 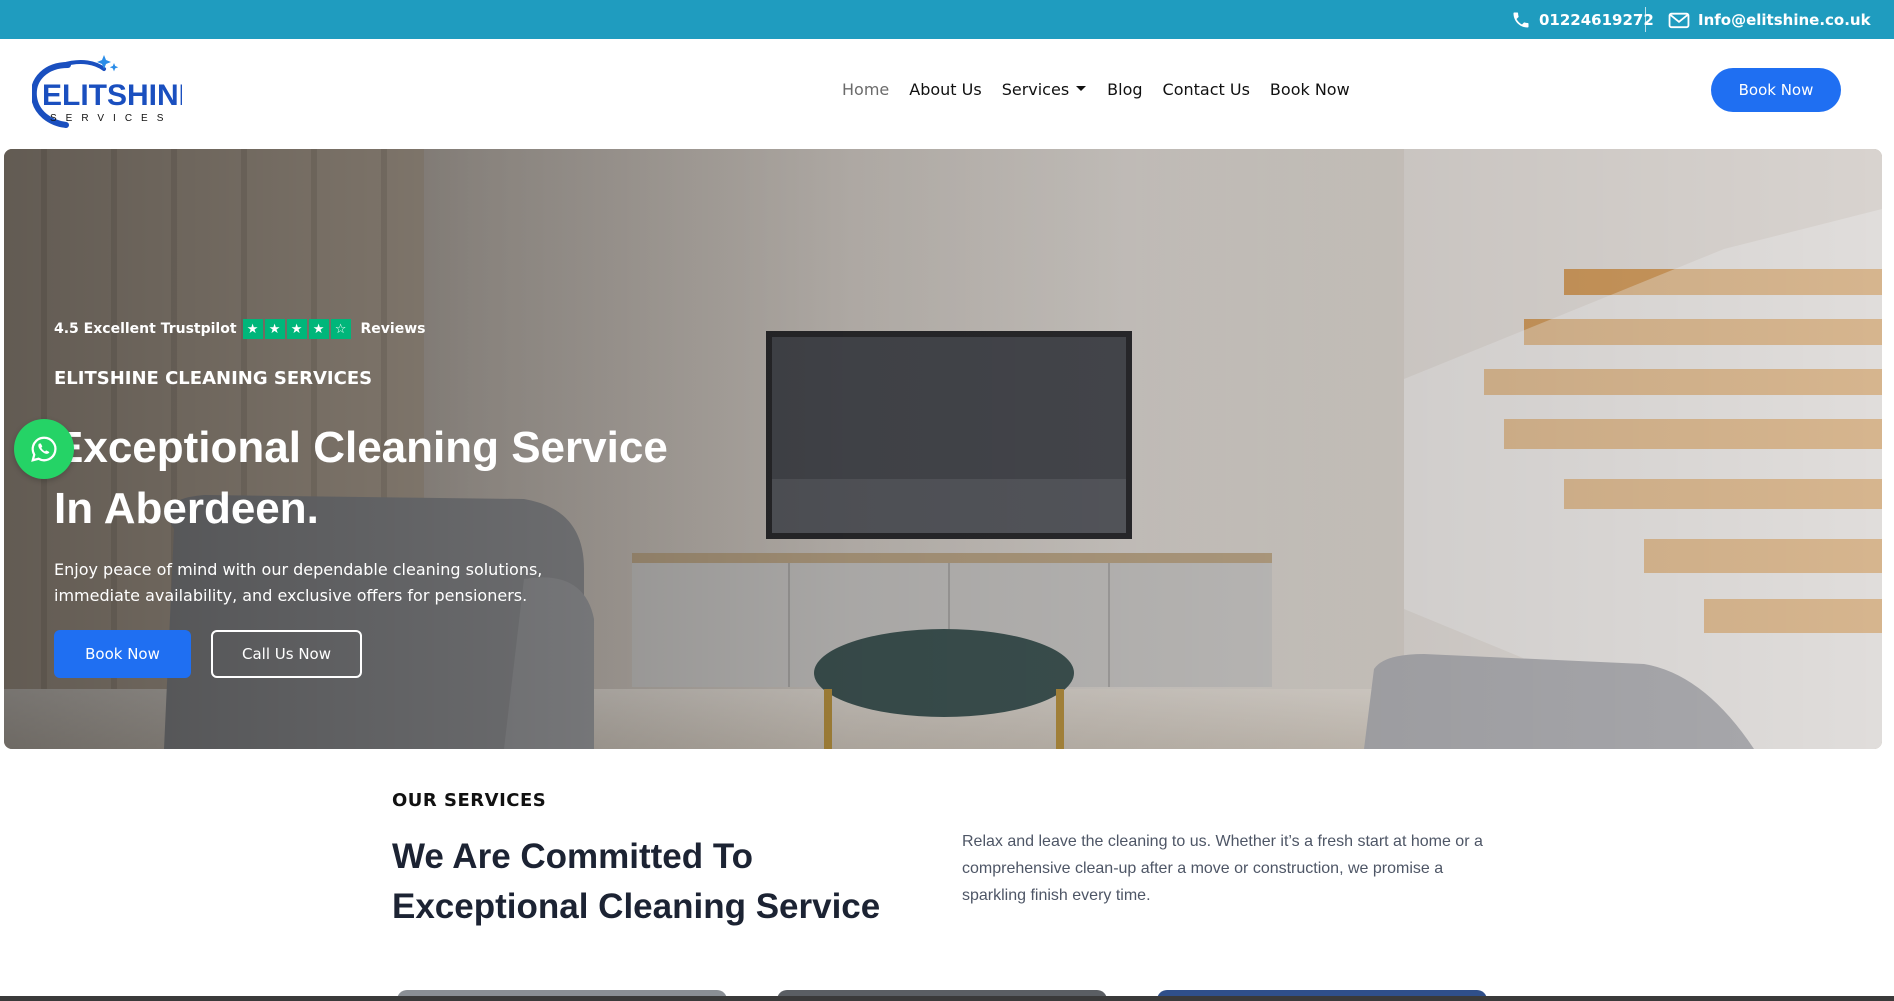 I want to click on half-star-icon: ☆, so click(x=340, y=329).